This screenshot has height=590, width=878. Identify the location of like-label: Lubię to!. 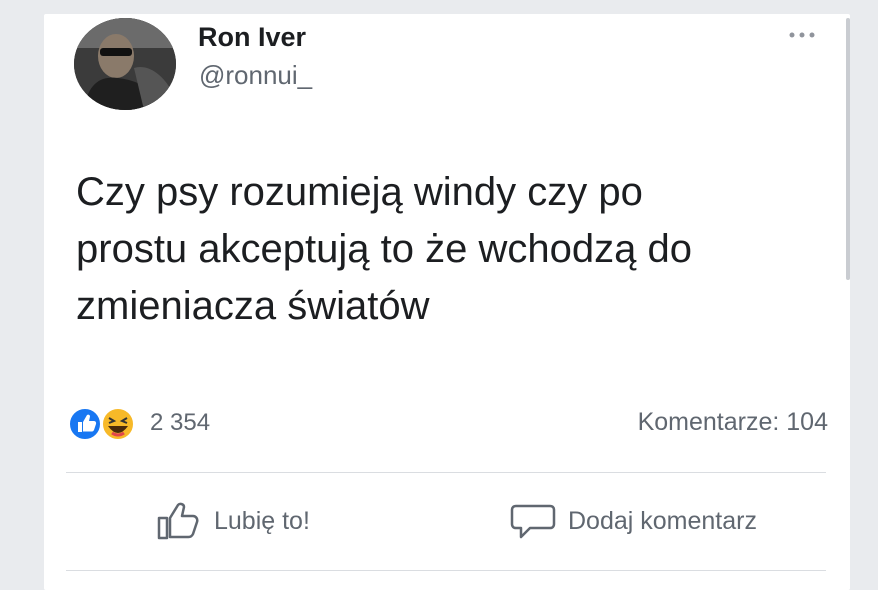
(262, 520).